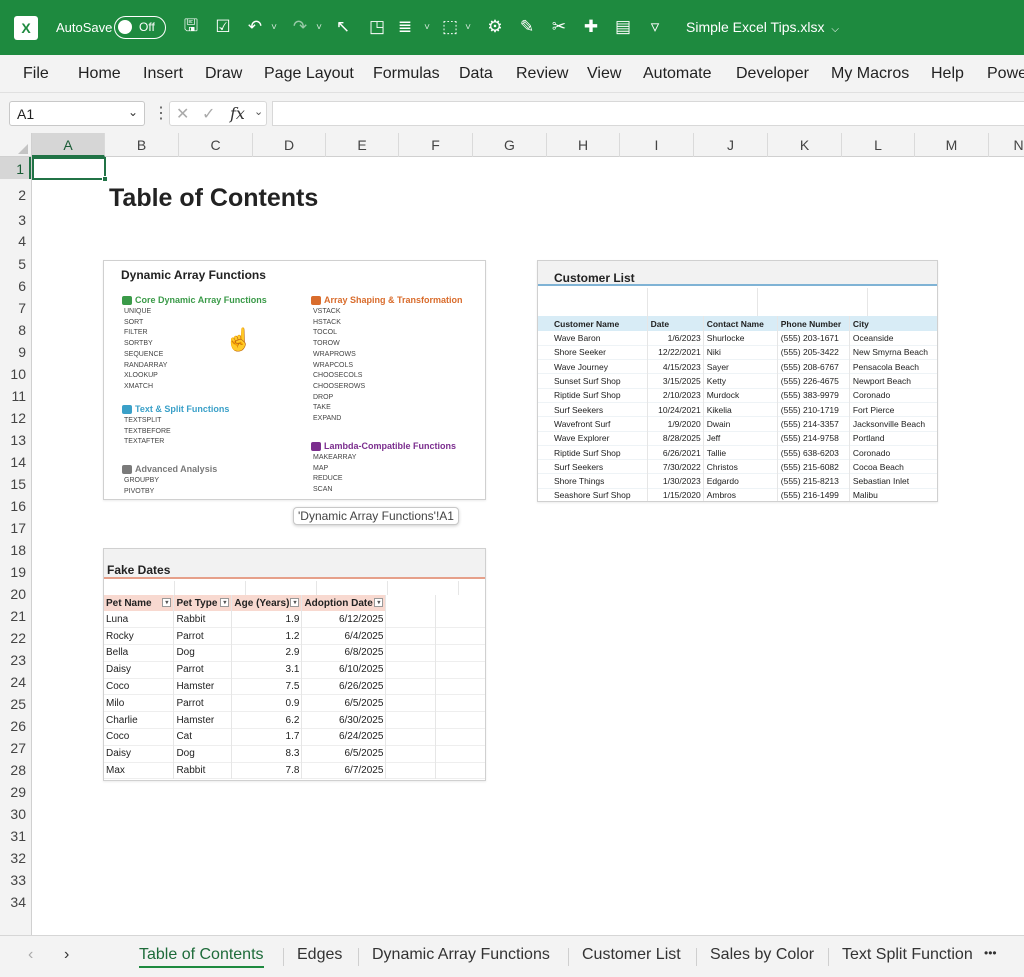  What do you see at coordinates (15, 593) in the screenshot?
I see `row-header-20: 20` at bounding box center [15, 593].